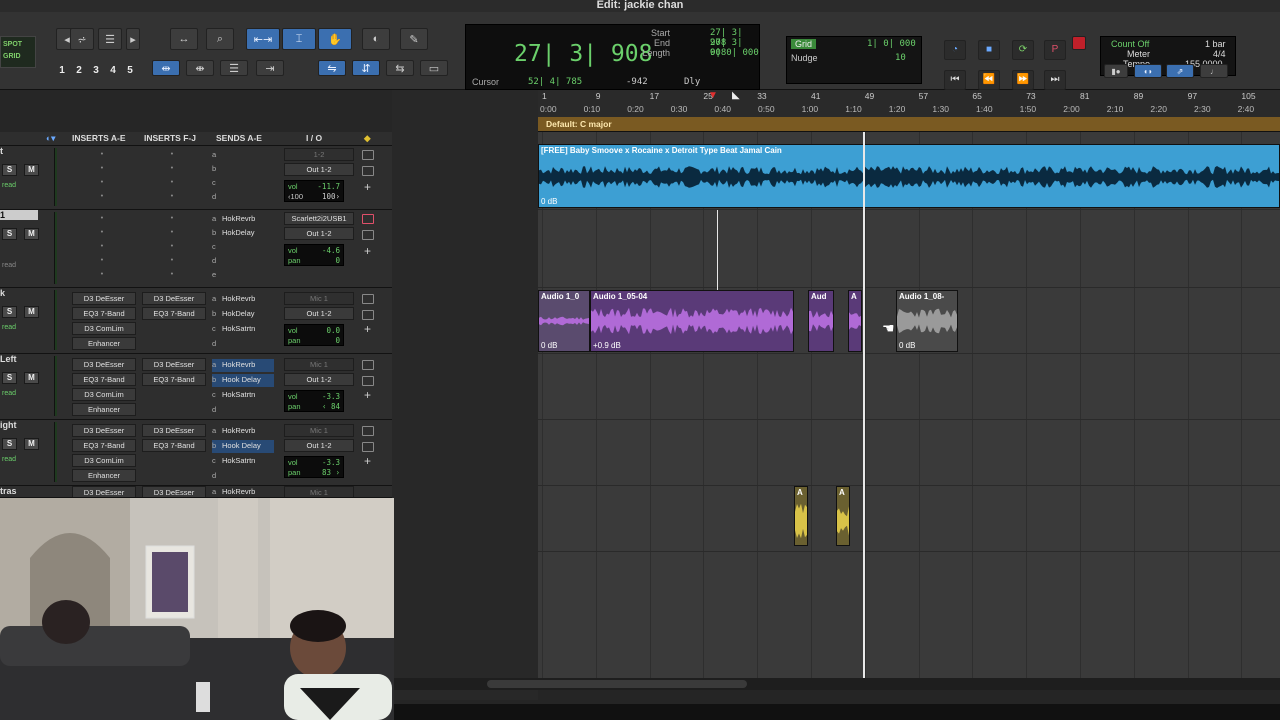 The image size is (1280, 720). I want to click on delay-compensation: Dly, so click(692, 82).